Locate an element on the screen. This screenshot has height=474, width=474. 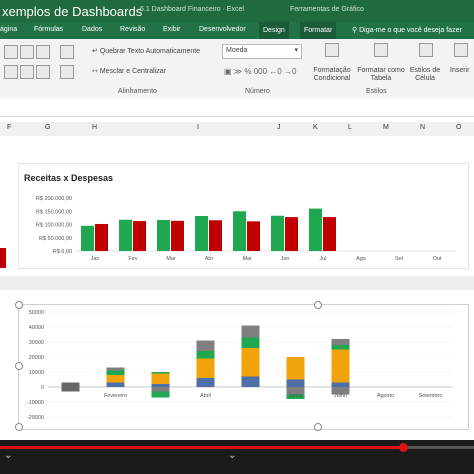
x-tick-label: Mar is located at coordinates (171, 259).